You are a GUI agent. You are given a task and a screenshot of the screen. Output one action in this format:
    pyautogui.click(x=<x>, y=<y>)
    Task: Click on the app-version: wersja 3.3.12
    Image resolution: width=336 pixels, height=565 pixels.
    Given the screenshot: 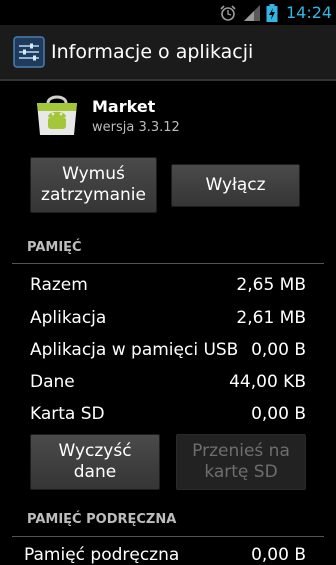 What is the action you would take?
    pyautogui.click(x=136, y=127)
    